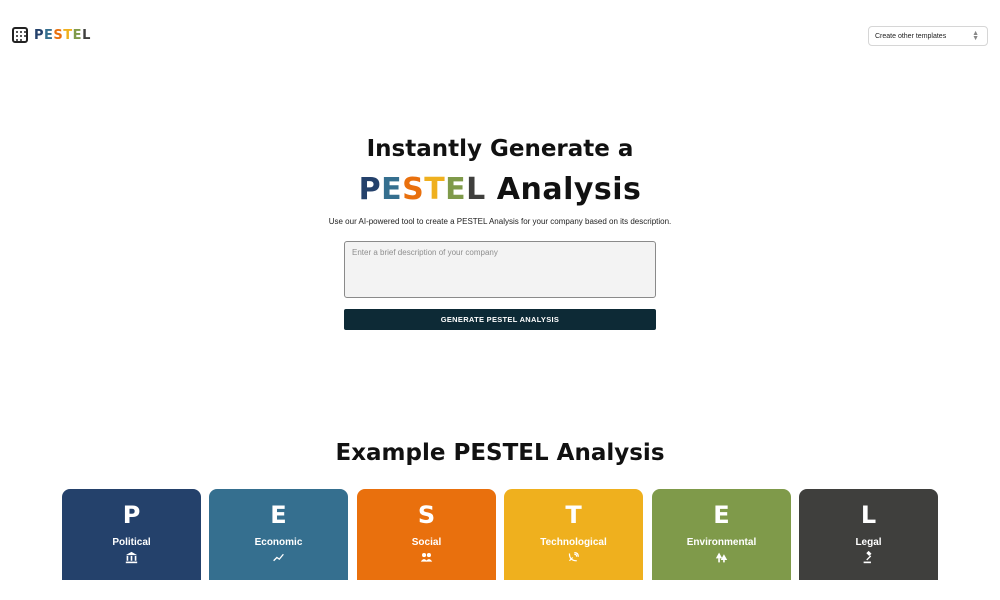 The image size is (1000, 600). I want to click on grid-icon, so click(20, 35).